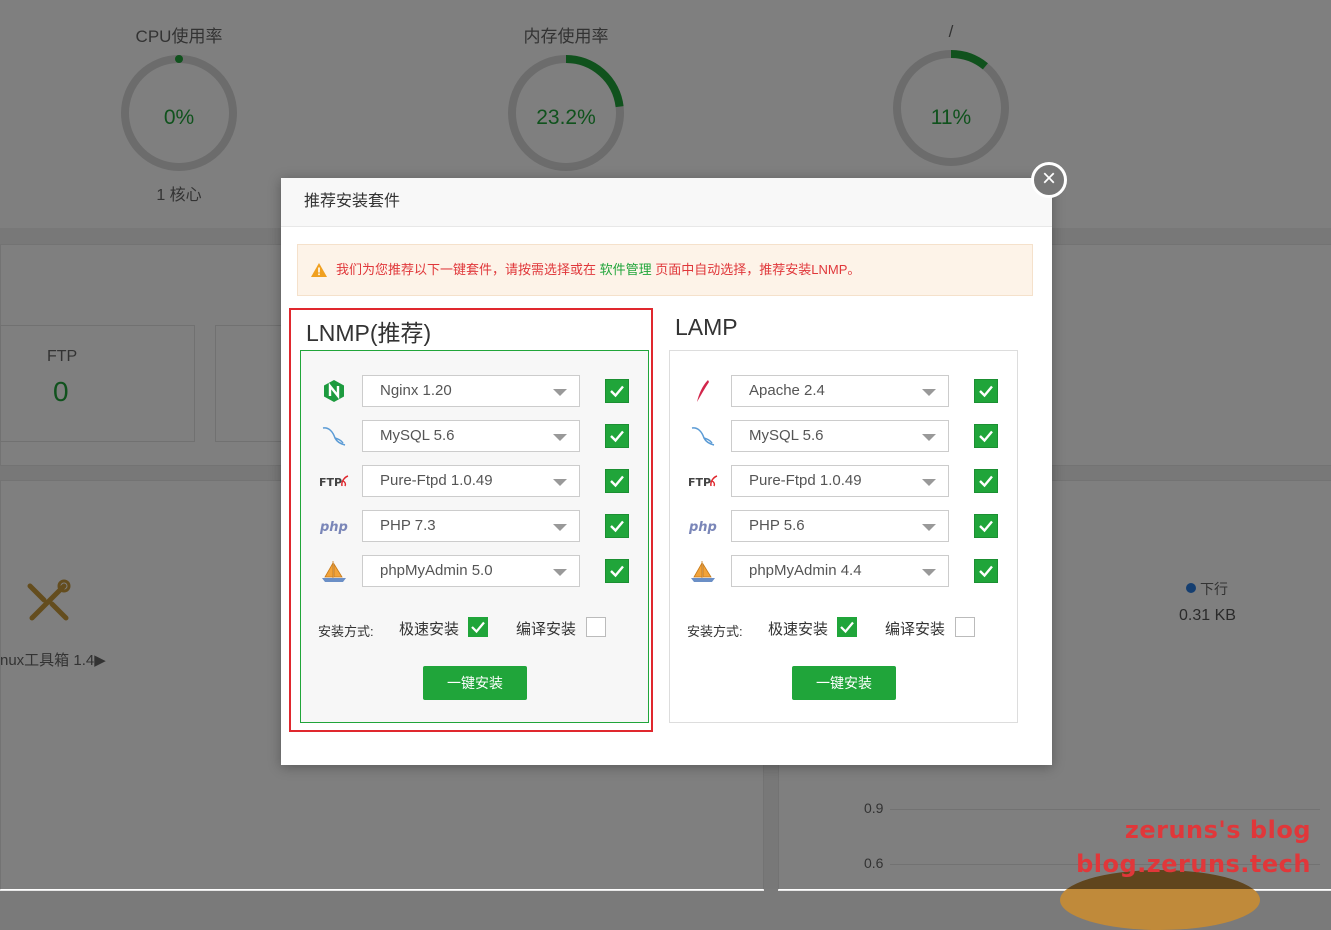 The height and width of the screenshot is (930, 1331). I want to click on select-value: Nginx 1.20, so click(416, 390).